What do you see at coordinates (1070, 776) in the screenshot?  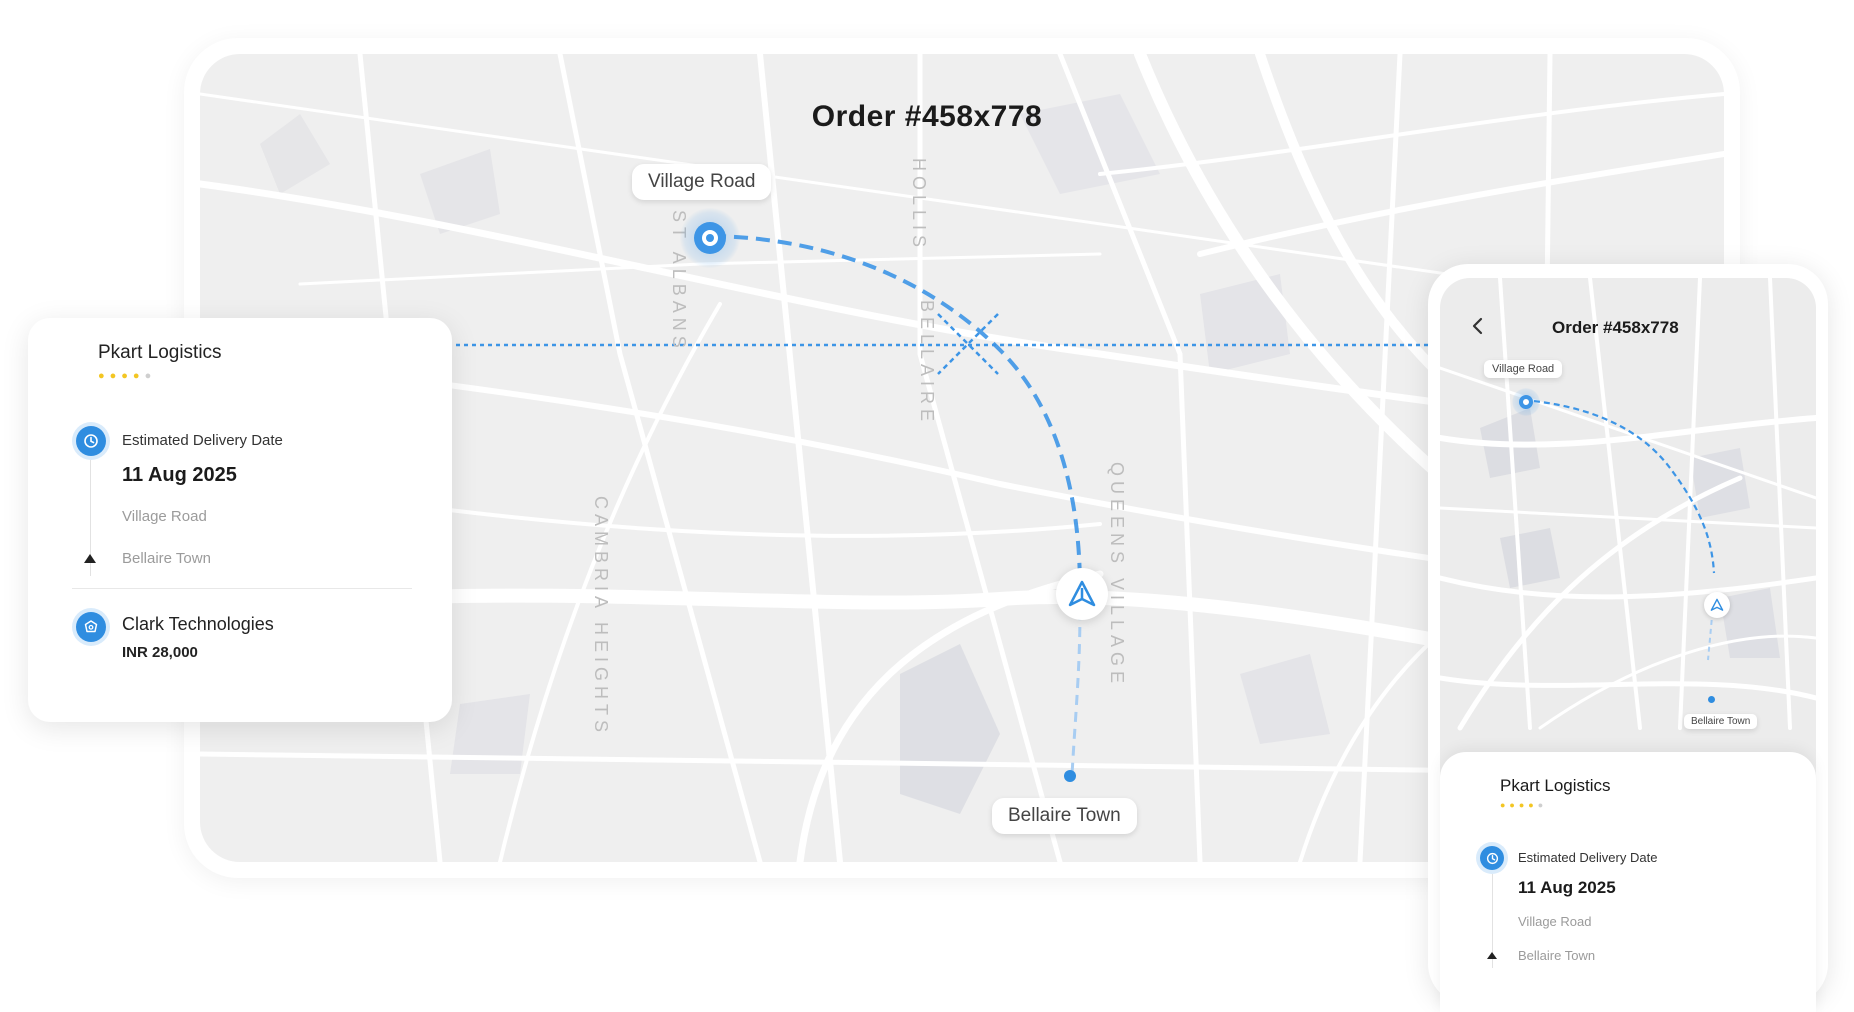 I see `destination-dot` at bounding box center [1070, 776].